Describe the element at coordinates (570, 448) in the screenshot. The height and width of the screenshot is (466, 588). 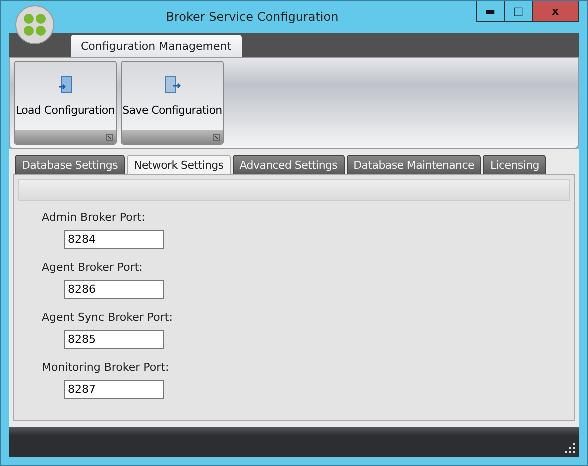
I see `resize-grip-icon` at that location.